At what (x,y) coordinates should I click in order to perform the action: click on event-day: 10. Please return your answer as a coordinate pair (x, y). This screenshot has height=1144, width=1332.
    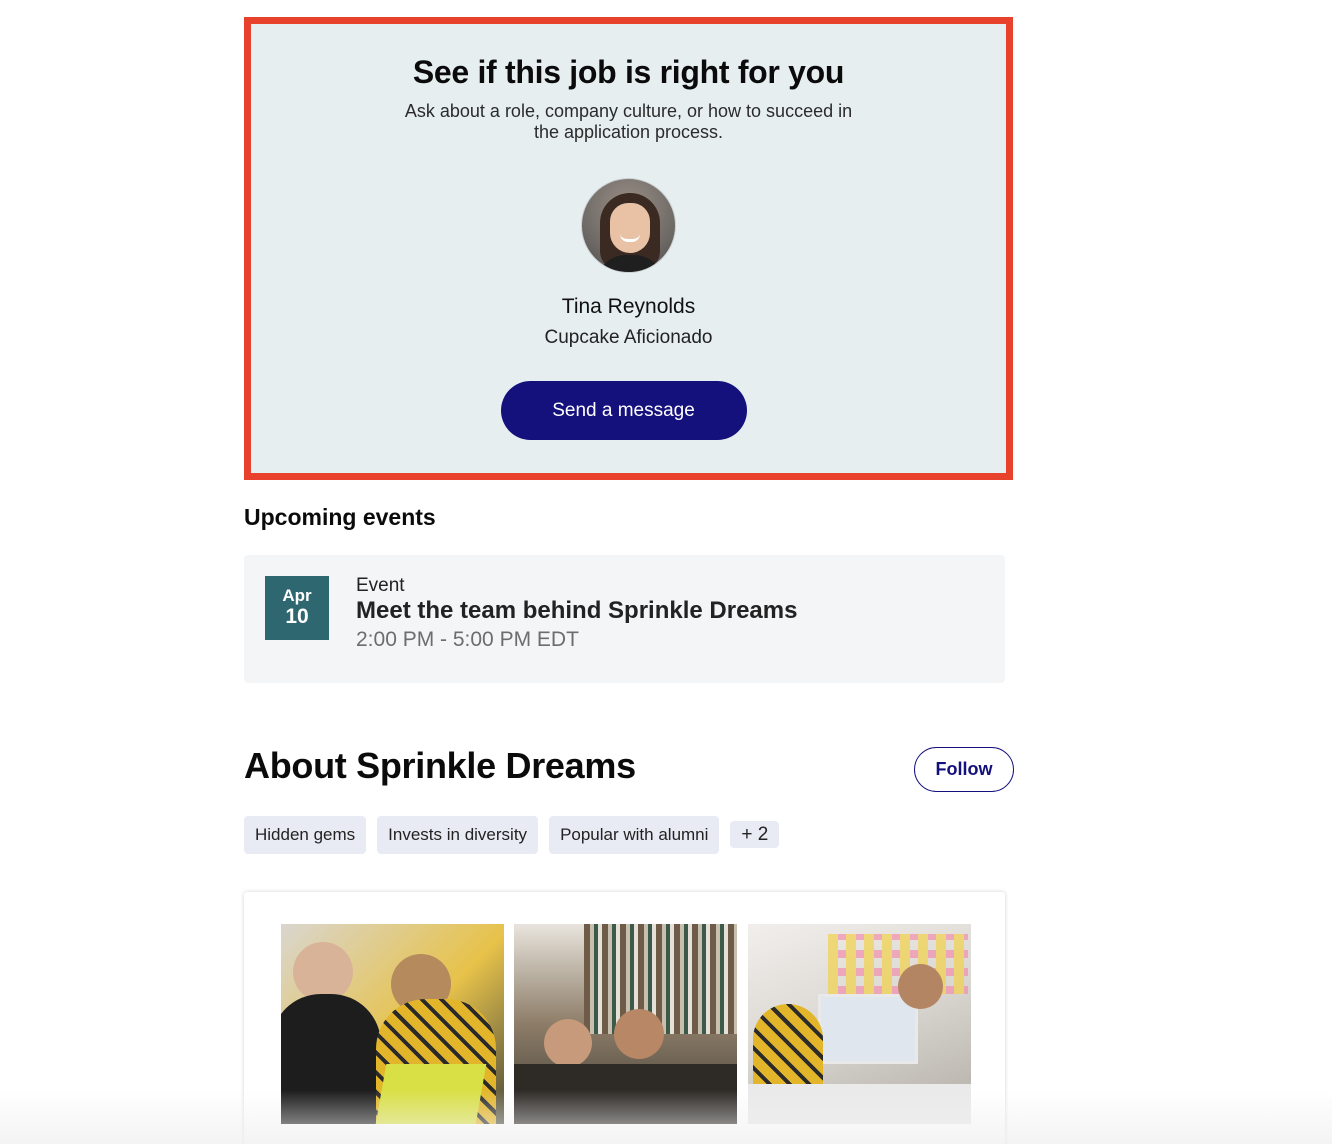
    Looking at the image, I should click on (297, 616).